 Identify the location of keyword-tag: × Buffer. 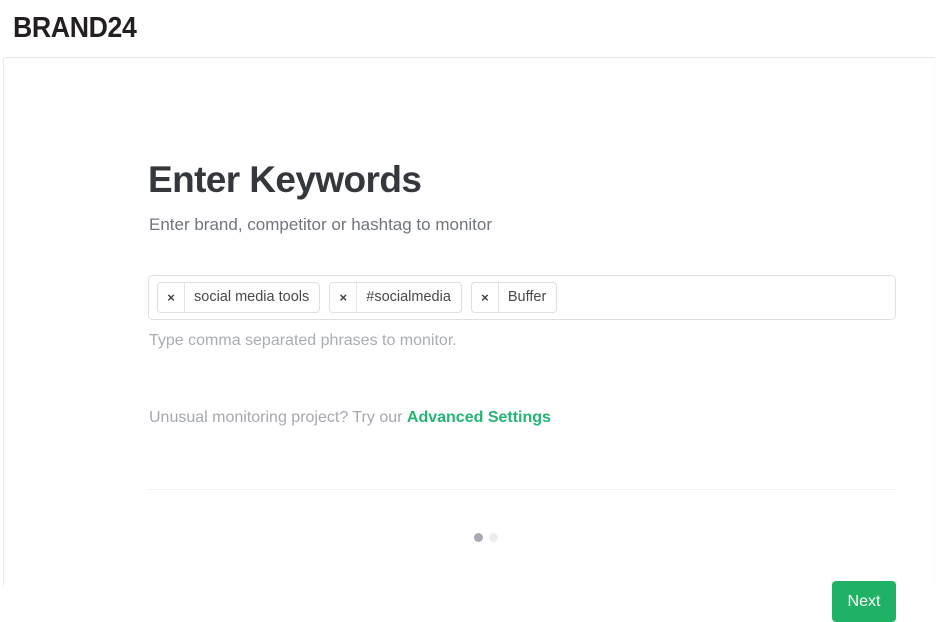
(514, 297).